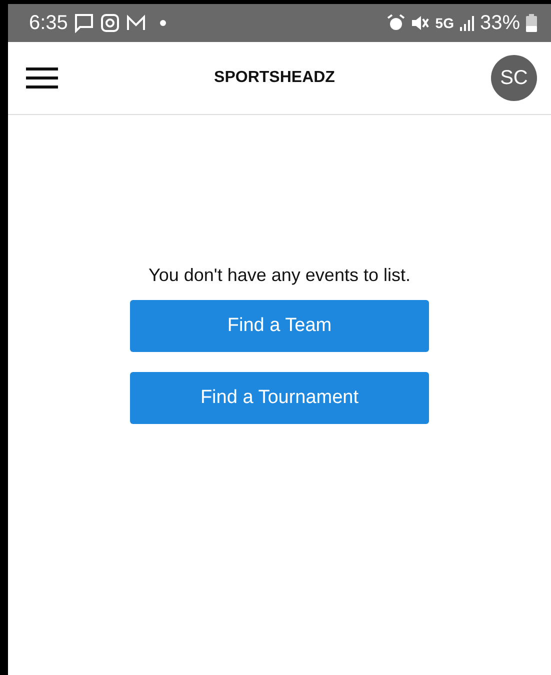  Describe the element at coordinates (110, 23) in the screenshot. I see `camera-icon` at that location.